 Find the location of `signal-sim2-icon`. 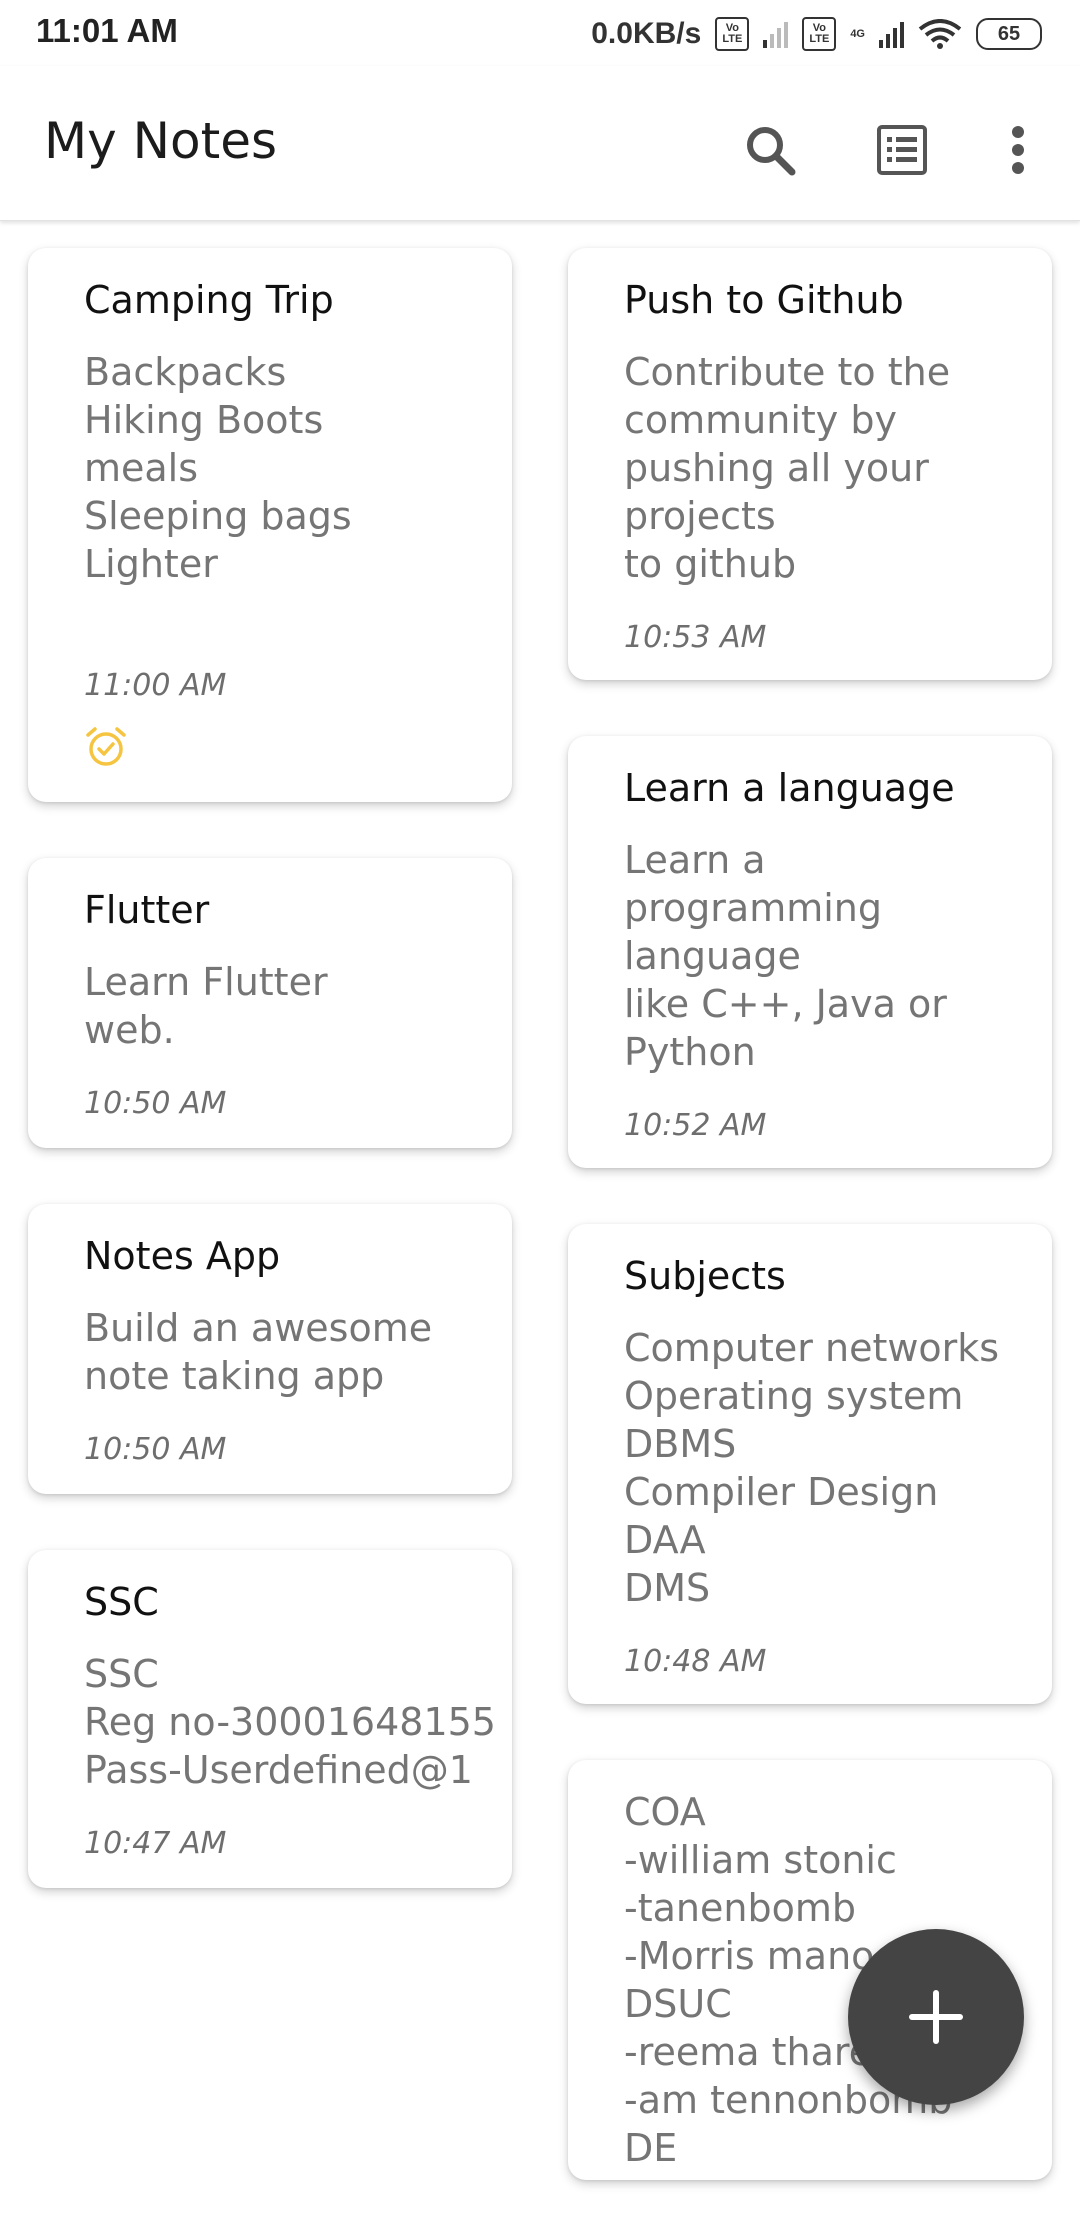

signal-sim2-icon is located at coordinates (891, 34).